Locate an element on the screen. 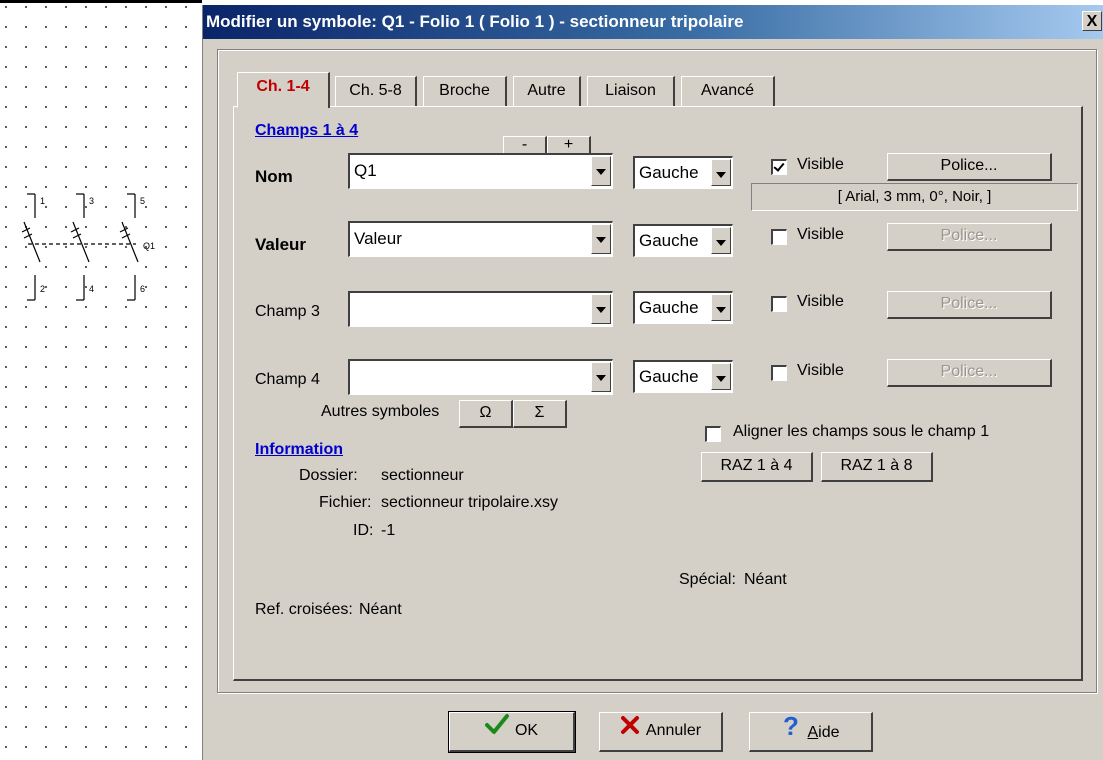  valeur-combobox: Valeur is located at coordinates (480, 239).